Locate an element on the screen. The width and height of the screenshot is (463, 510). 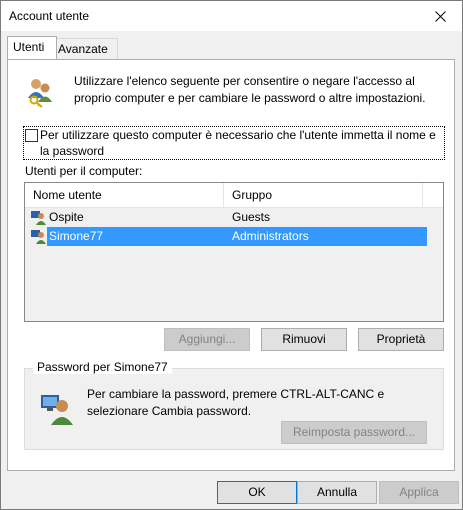
user-group-cell: Guests is located at coordinates (251, 217).